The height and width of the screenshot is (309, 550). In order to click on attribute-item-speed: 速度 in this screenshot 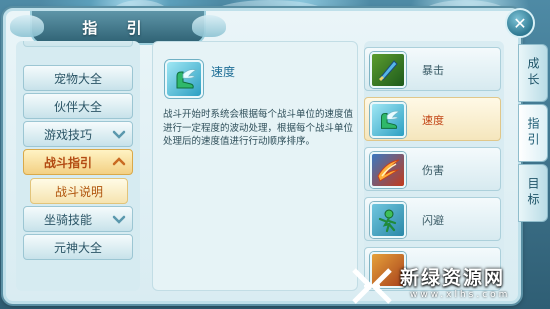, I will do `click(432, 119)`.